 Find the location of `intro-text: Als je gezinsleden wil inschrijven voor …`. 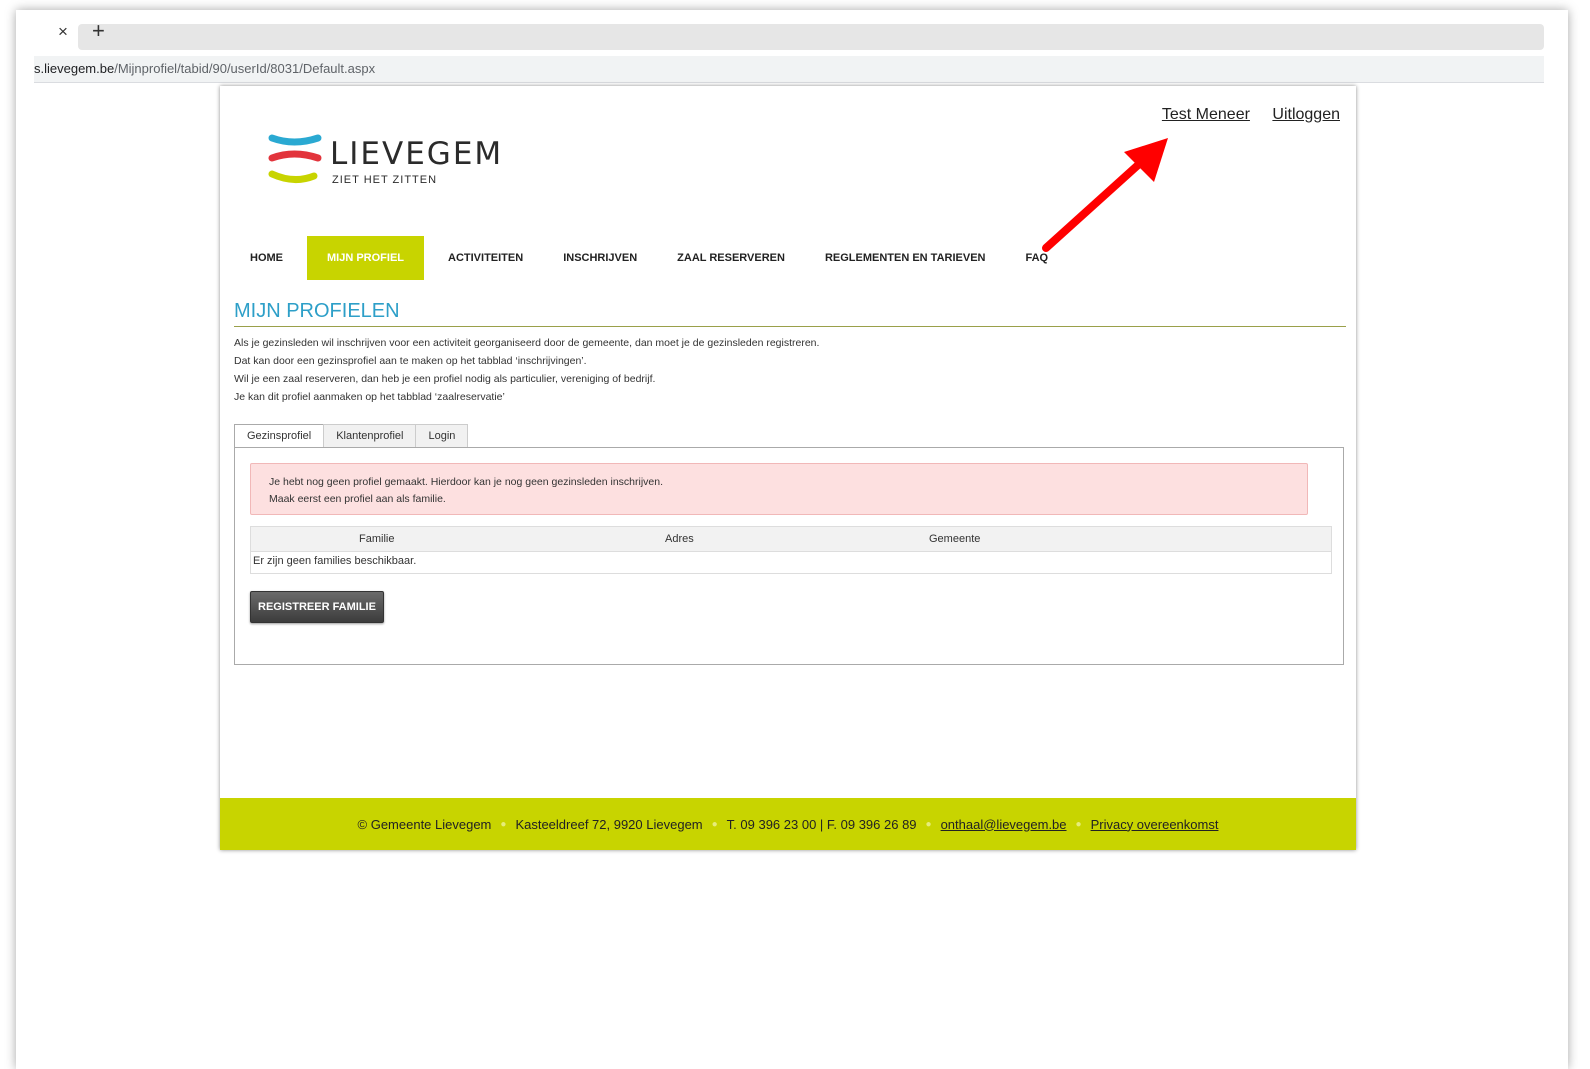

intro-text: Als je gezinsleden wil inschrijven voor … is located at coordinates (526, 370).